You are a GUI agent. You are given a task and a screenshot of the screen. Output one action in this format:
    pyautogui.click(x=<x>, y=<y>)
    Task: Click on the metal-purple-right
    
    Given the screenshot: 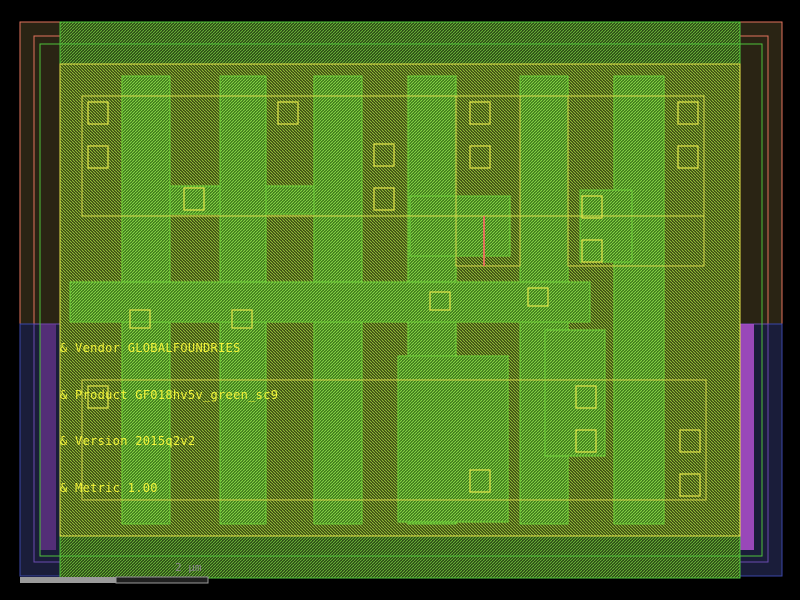 What is the action you would take?
    pyautogui.click(x=747, y=437)
    